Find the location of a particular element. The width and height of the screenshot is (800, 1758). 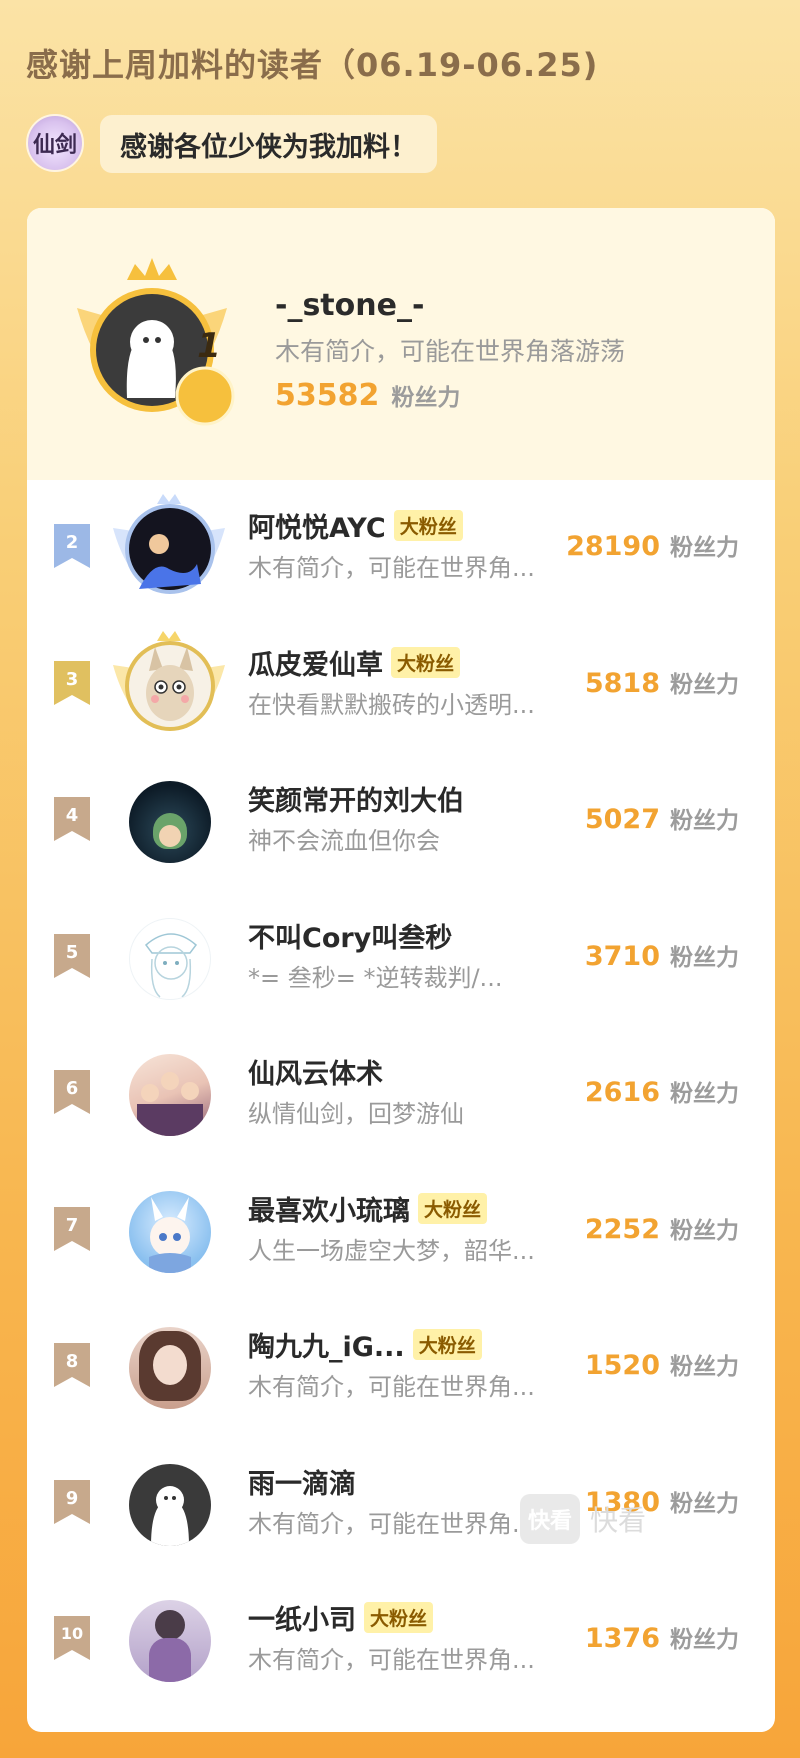

score-value: 1376 is located at coordinates (622, 1638).